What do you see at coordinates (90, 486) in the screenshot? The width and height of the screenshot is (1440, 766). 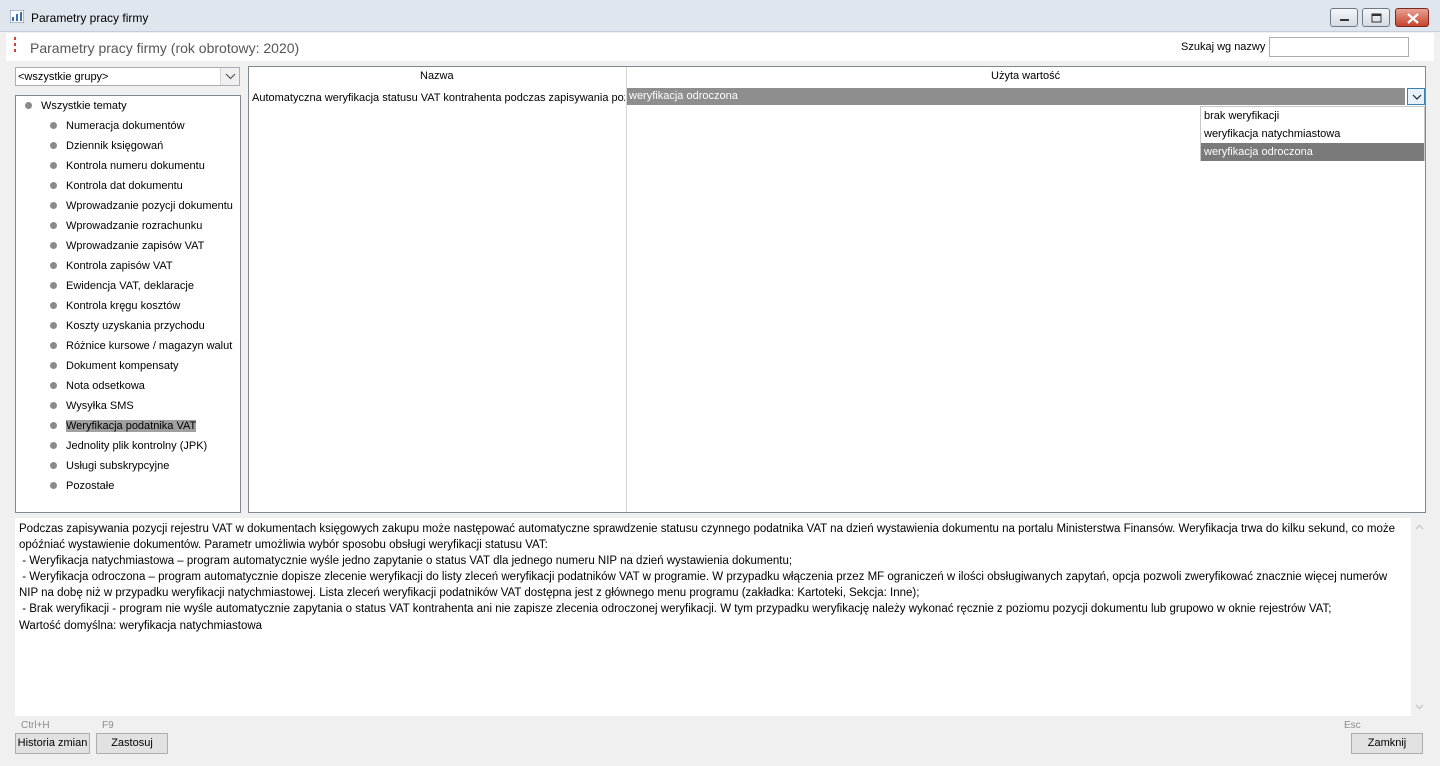 I see `tree-item-label: Pozostałe` at bounding box center [90, 486].